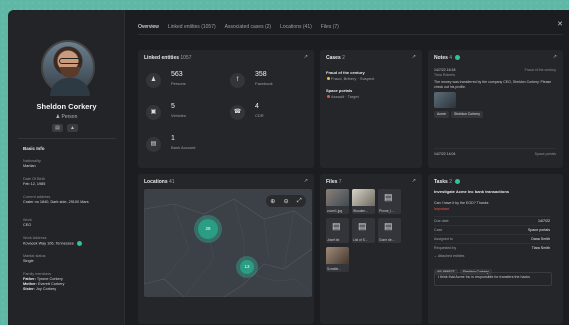 This screenshot has height=325, width=569. Describe the element at coordinates (461, 203) in the screenshot. I see `task-description: Can I have it by the EOD? Thanks` at that location.